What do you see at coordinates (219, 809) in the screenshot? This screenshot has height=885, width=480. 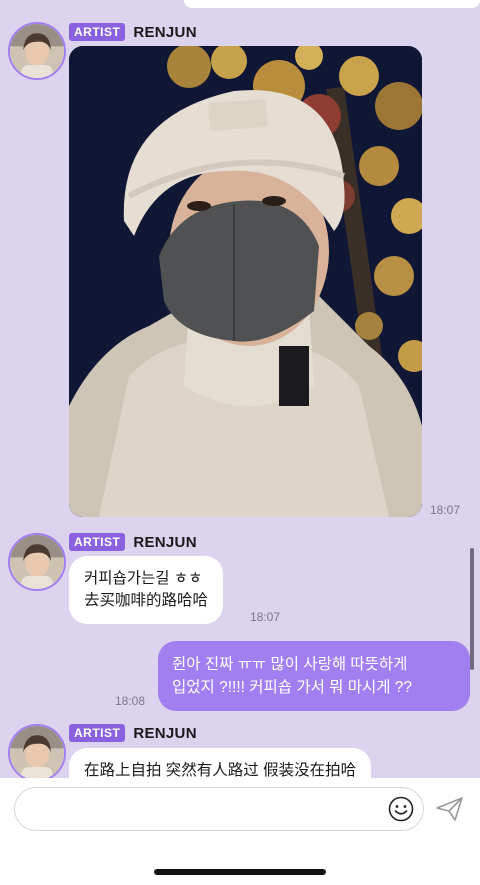 I see `message-input` at bounding box center [219, 809].